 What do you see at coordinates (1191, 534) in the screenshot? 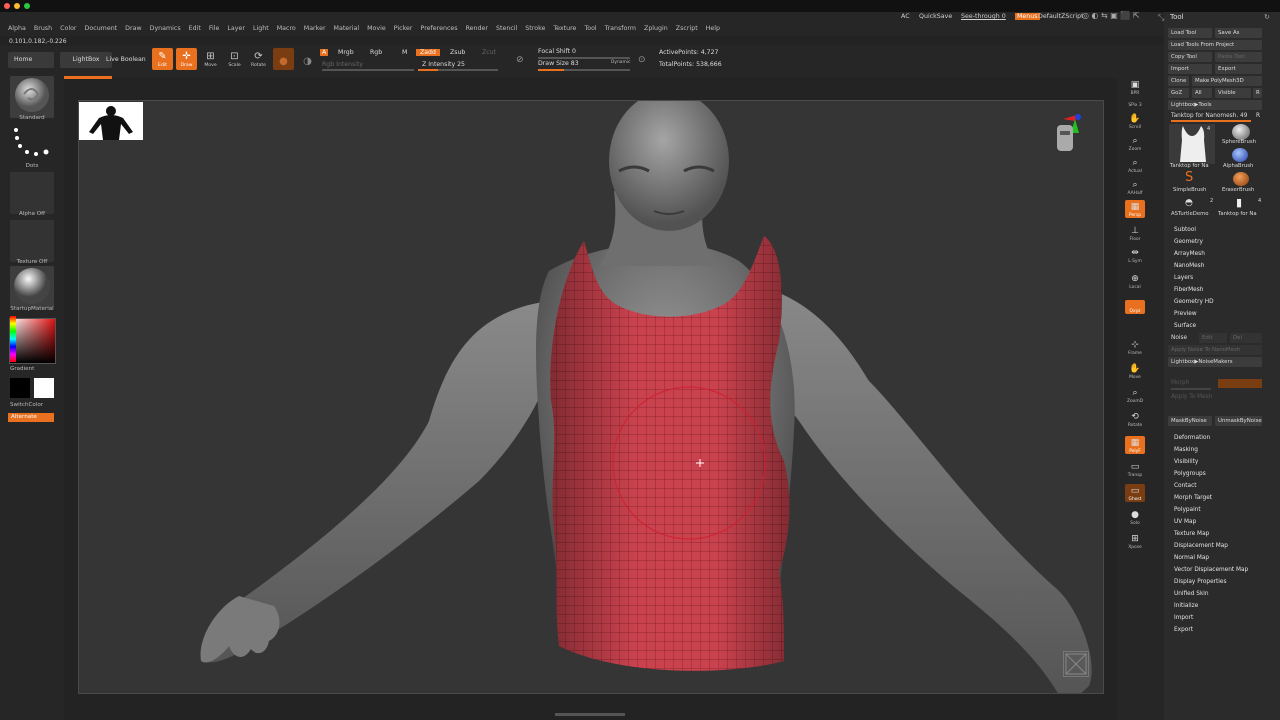
I see `subpalette-texture-map: Texture Map` at bounding box center [1191, 534].